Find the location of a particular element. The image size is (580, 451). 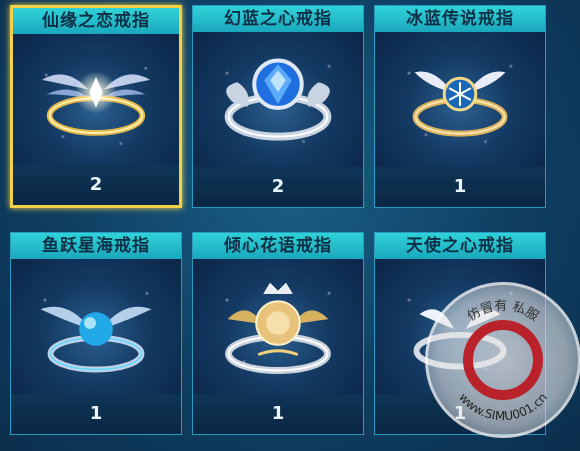

watermark-stamp: 仿冒有 私服 www.SIMU001.cn is located at coordinates (502, 360).